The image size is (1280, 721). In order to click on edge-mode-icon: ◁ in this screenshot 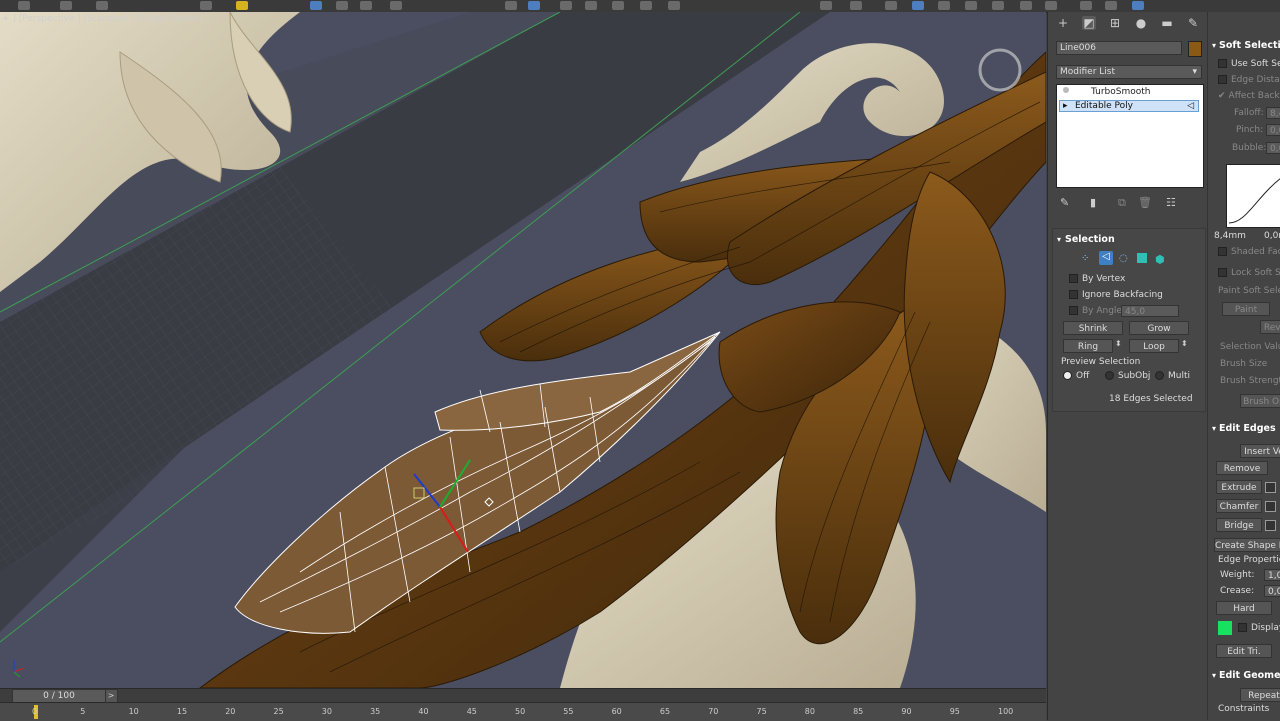, I will do `click(1106, 258)`.